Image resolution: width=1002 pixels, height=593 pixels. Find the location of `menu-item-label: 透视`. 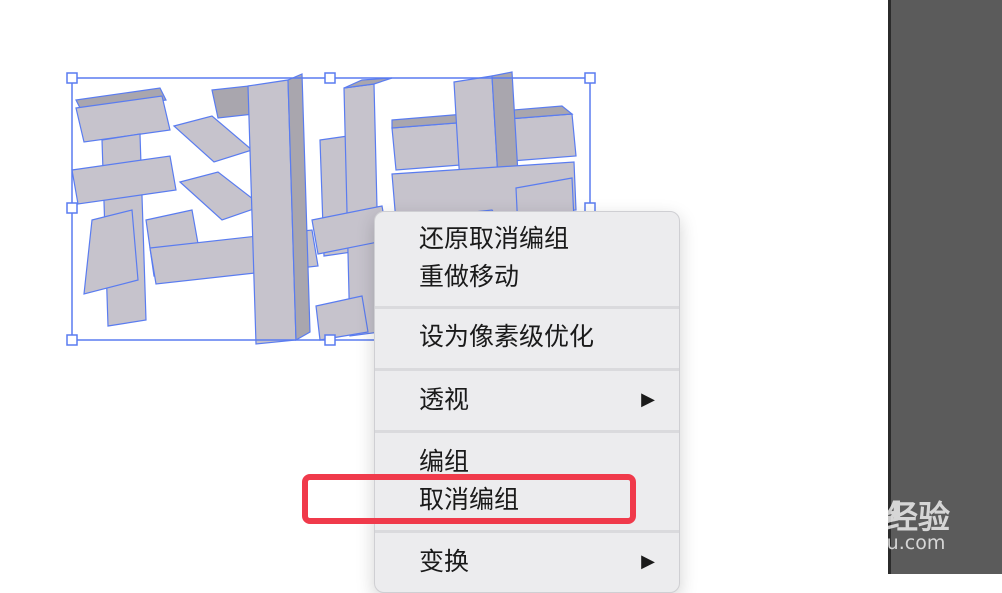

menu-item-label: 透视 is located at coordinates (444, 399).